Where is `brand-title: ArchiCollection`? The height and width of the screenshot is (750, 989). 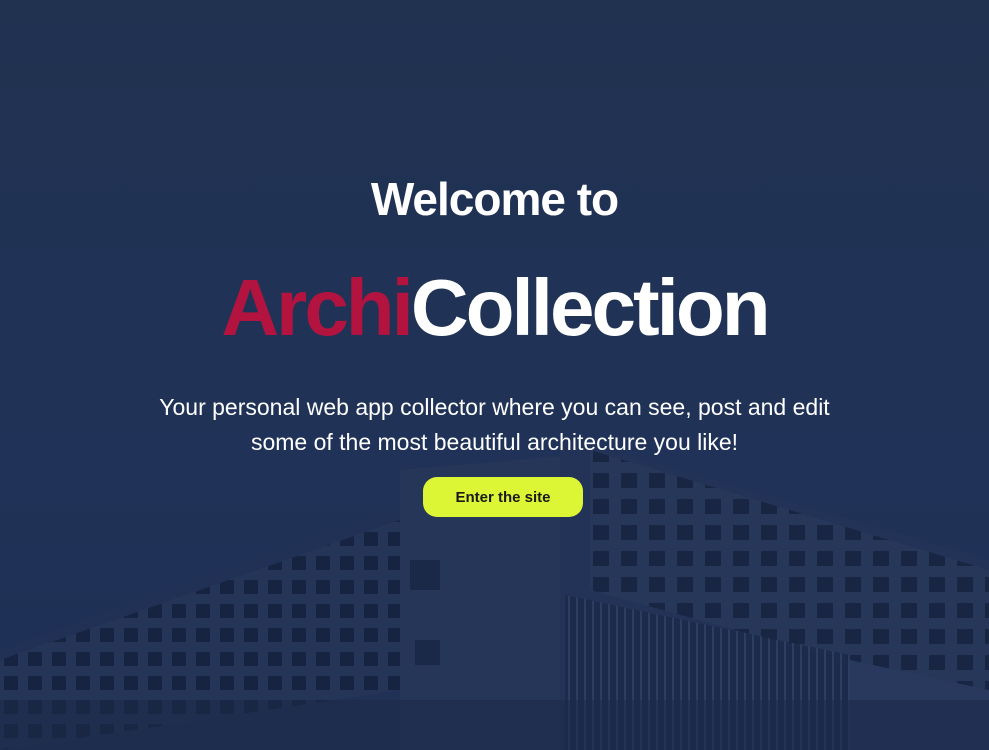
brand-title: ArchiCollection is located at coordinates (494, 308).